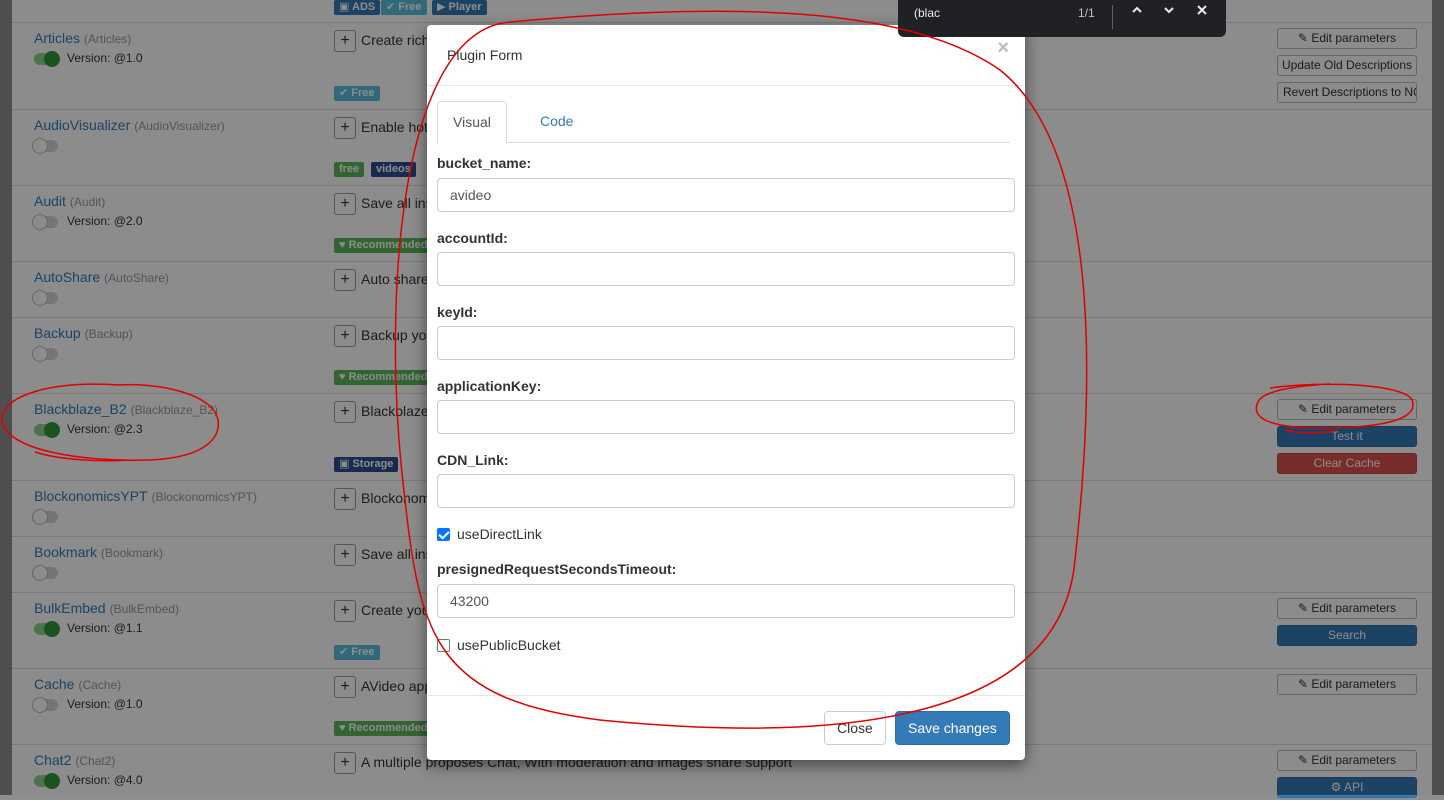 This screenshot has width=1444, height=800. Describe the element at coordinates (1086, 13) in the screenshot. I see `find-count: 1/1` at that location.